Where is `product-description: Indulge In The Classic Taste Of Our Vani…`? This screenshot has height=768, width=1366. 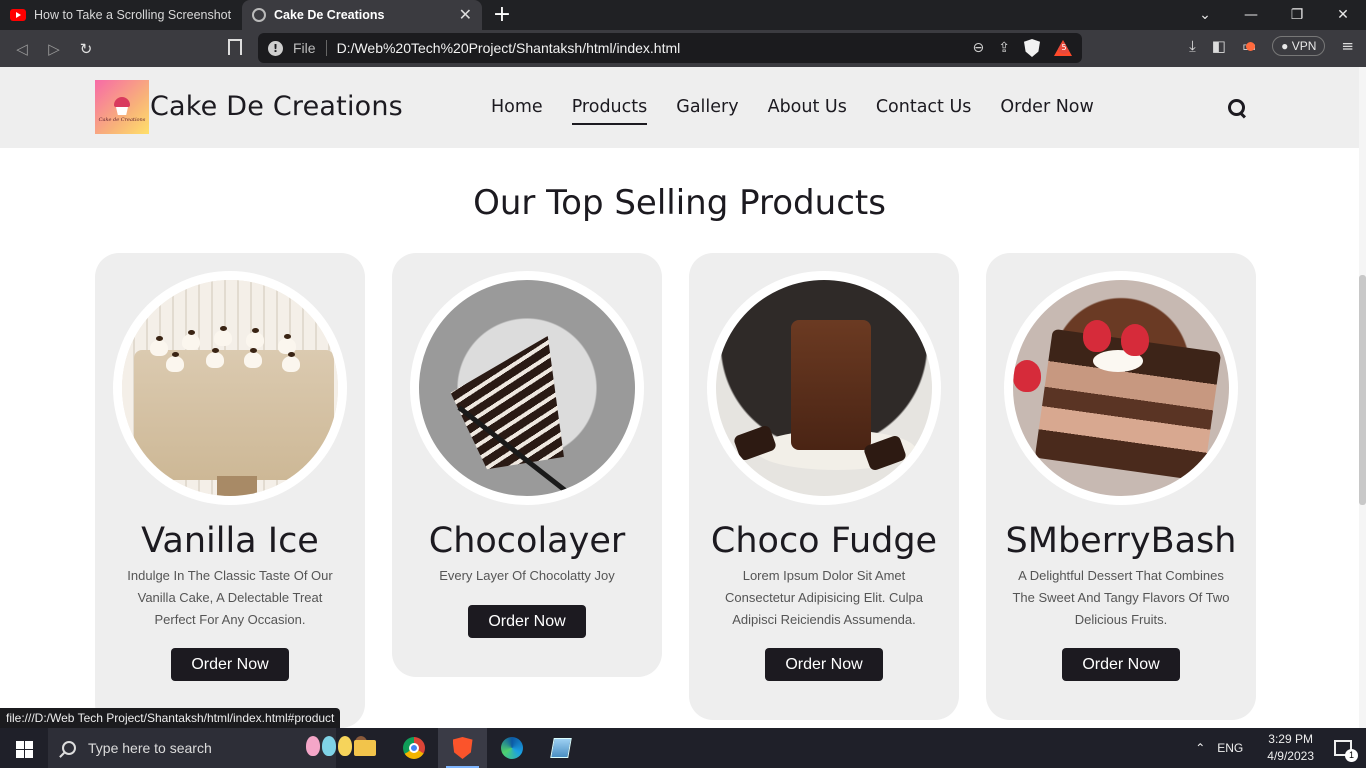
product-description: Indulge In The Classic Taste Of Our Vani… is located at coordinates (230, 597).